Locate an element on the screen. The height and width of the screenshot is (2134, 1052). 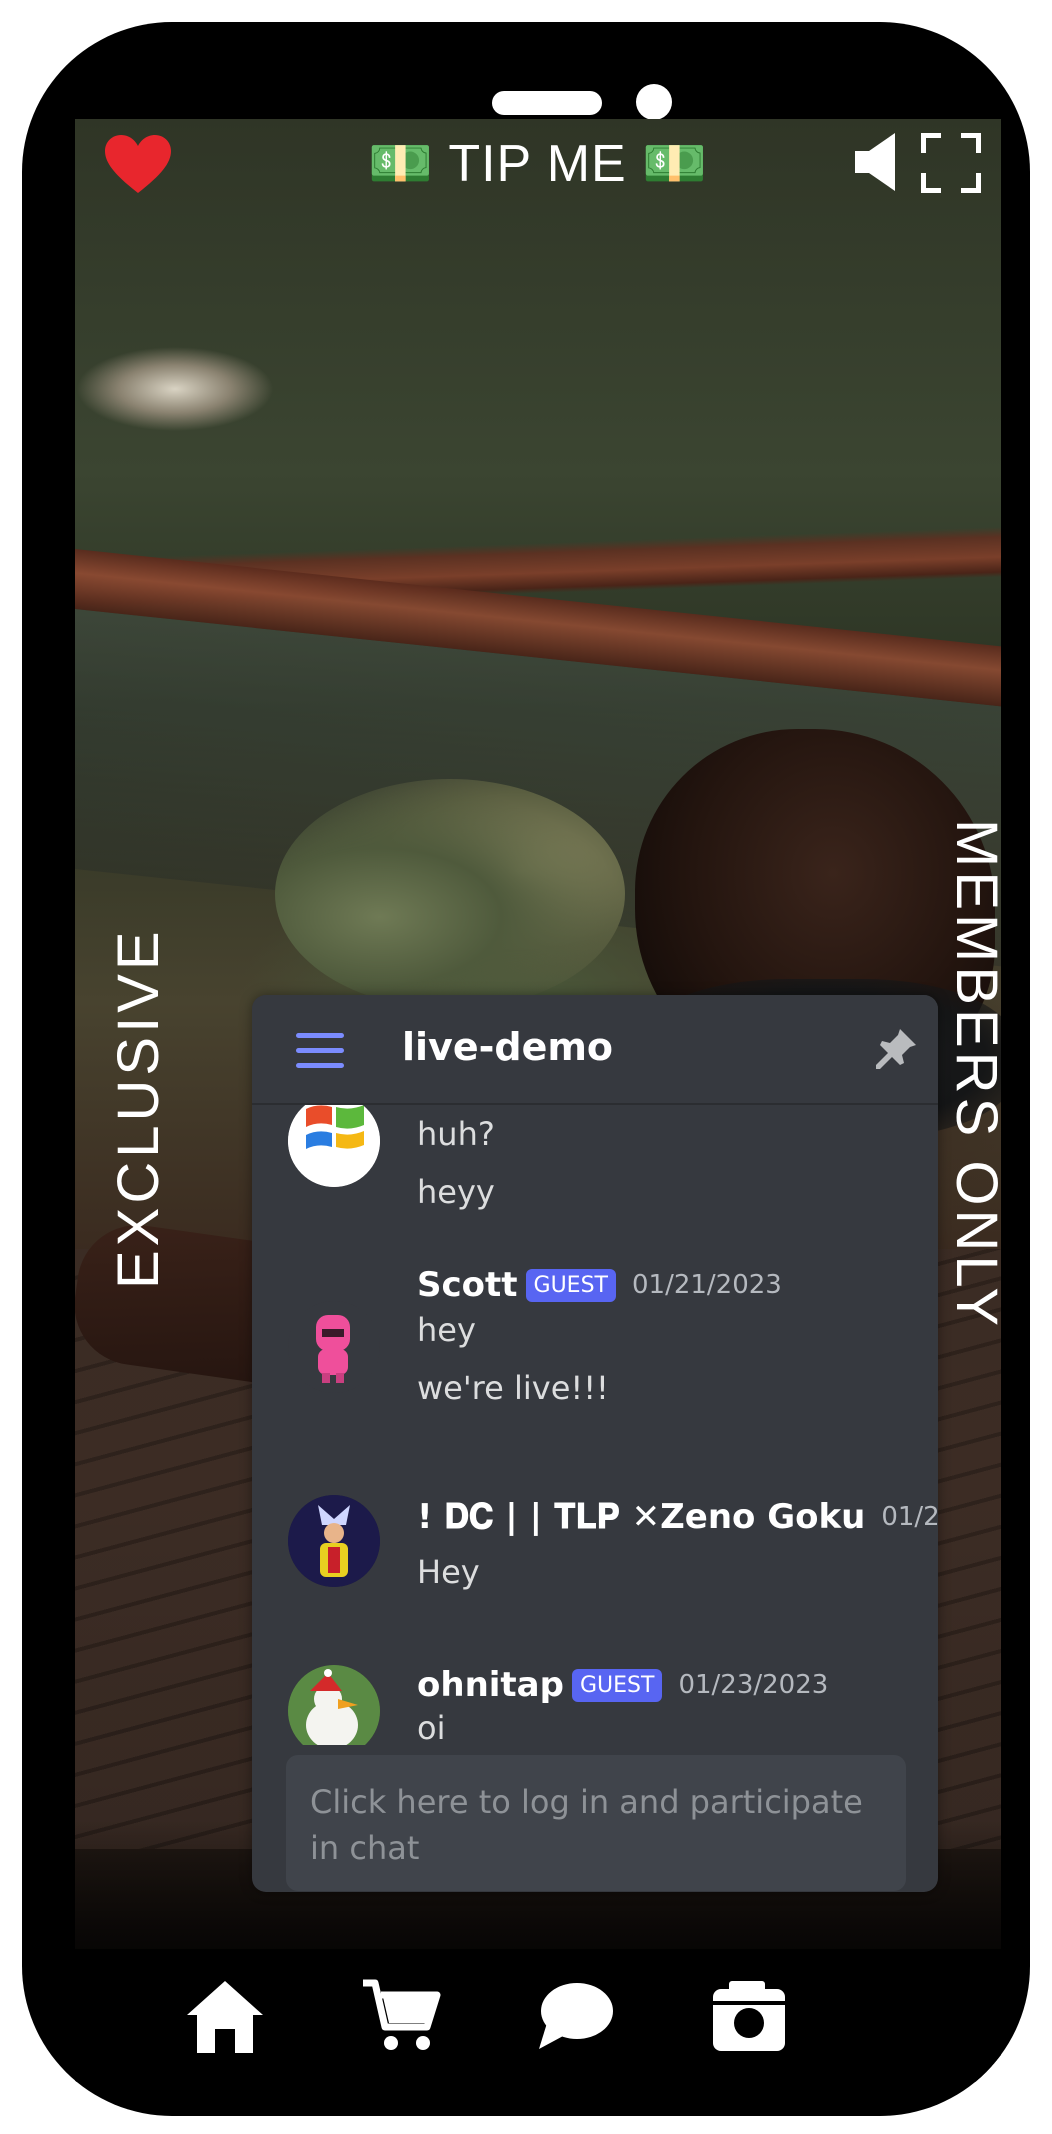
message-text: oi is located at coordinates (431, 1727).